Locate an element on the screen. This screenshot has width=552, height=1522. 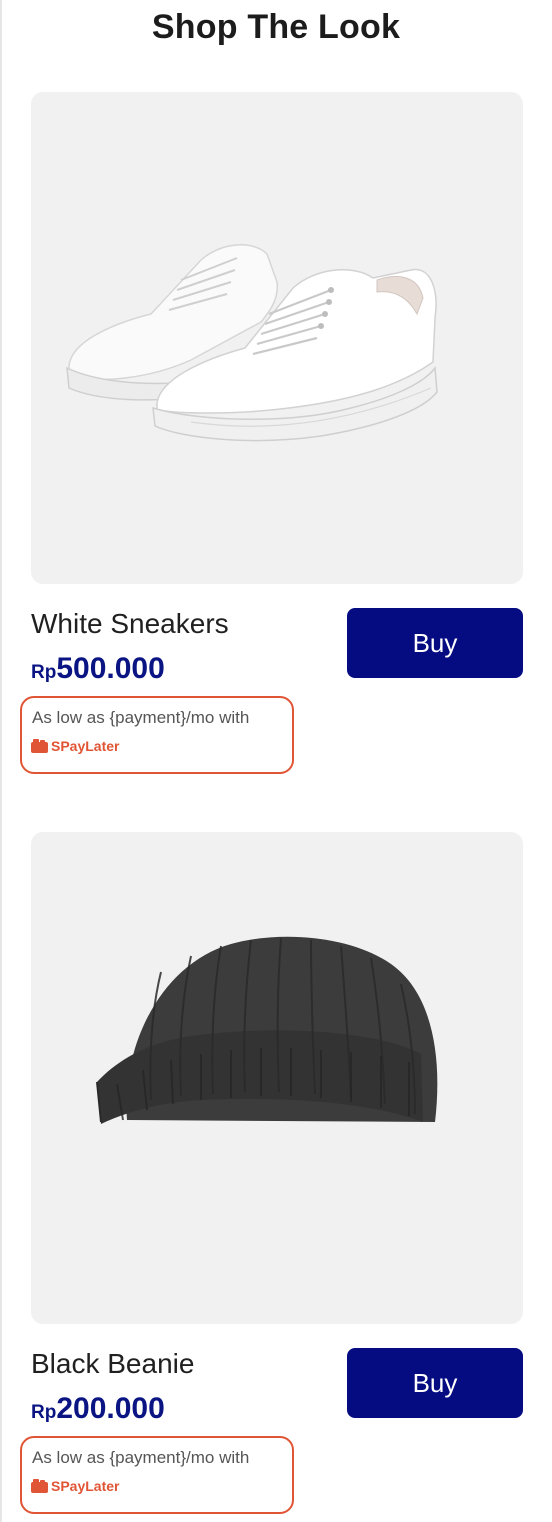
left-divider is located at coordinates (1, 761).